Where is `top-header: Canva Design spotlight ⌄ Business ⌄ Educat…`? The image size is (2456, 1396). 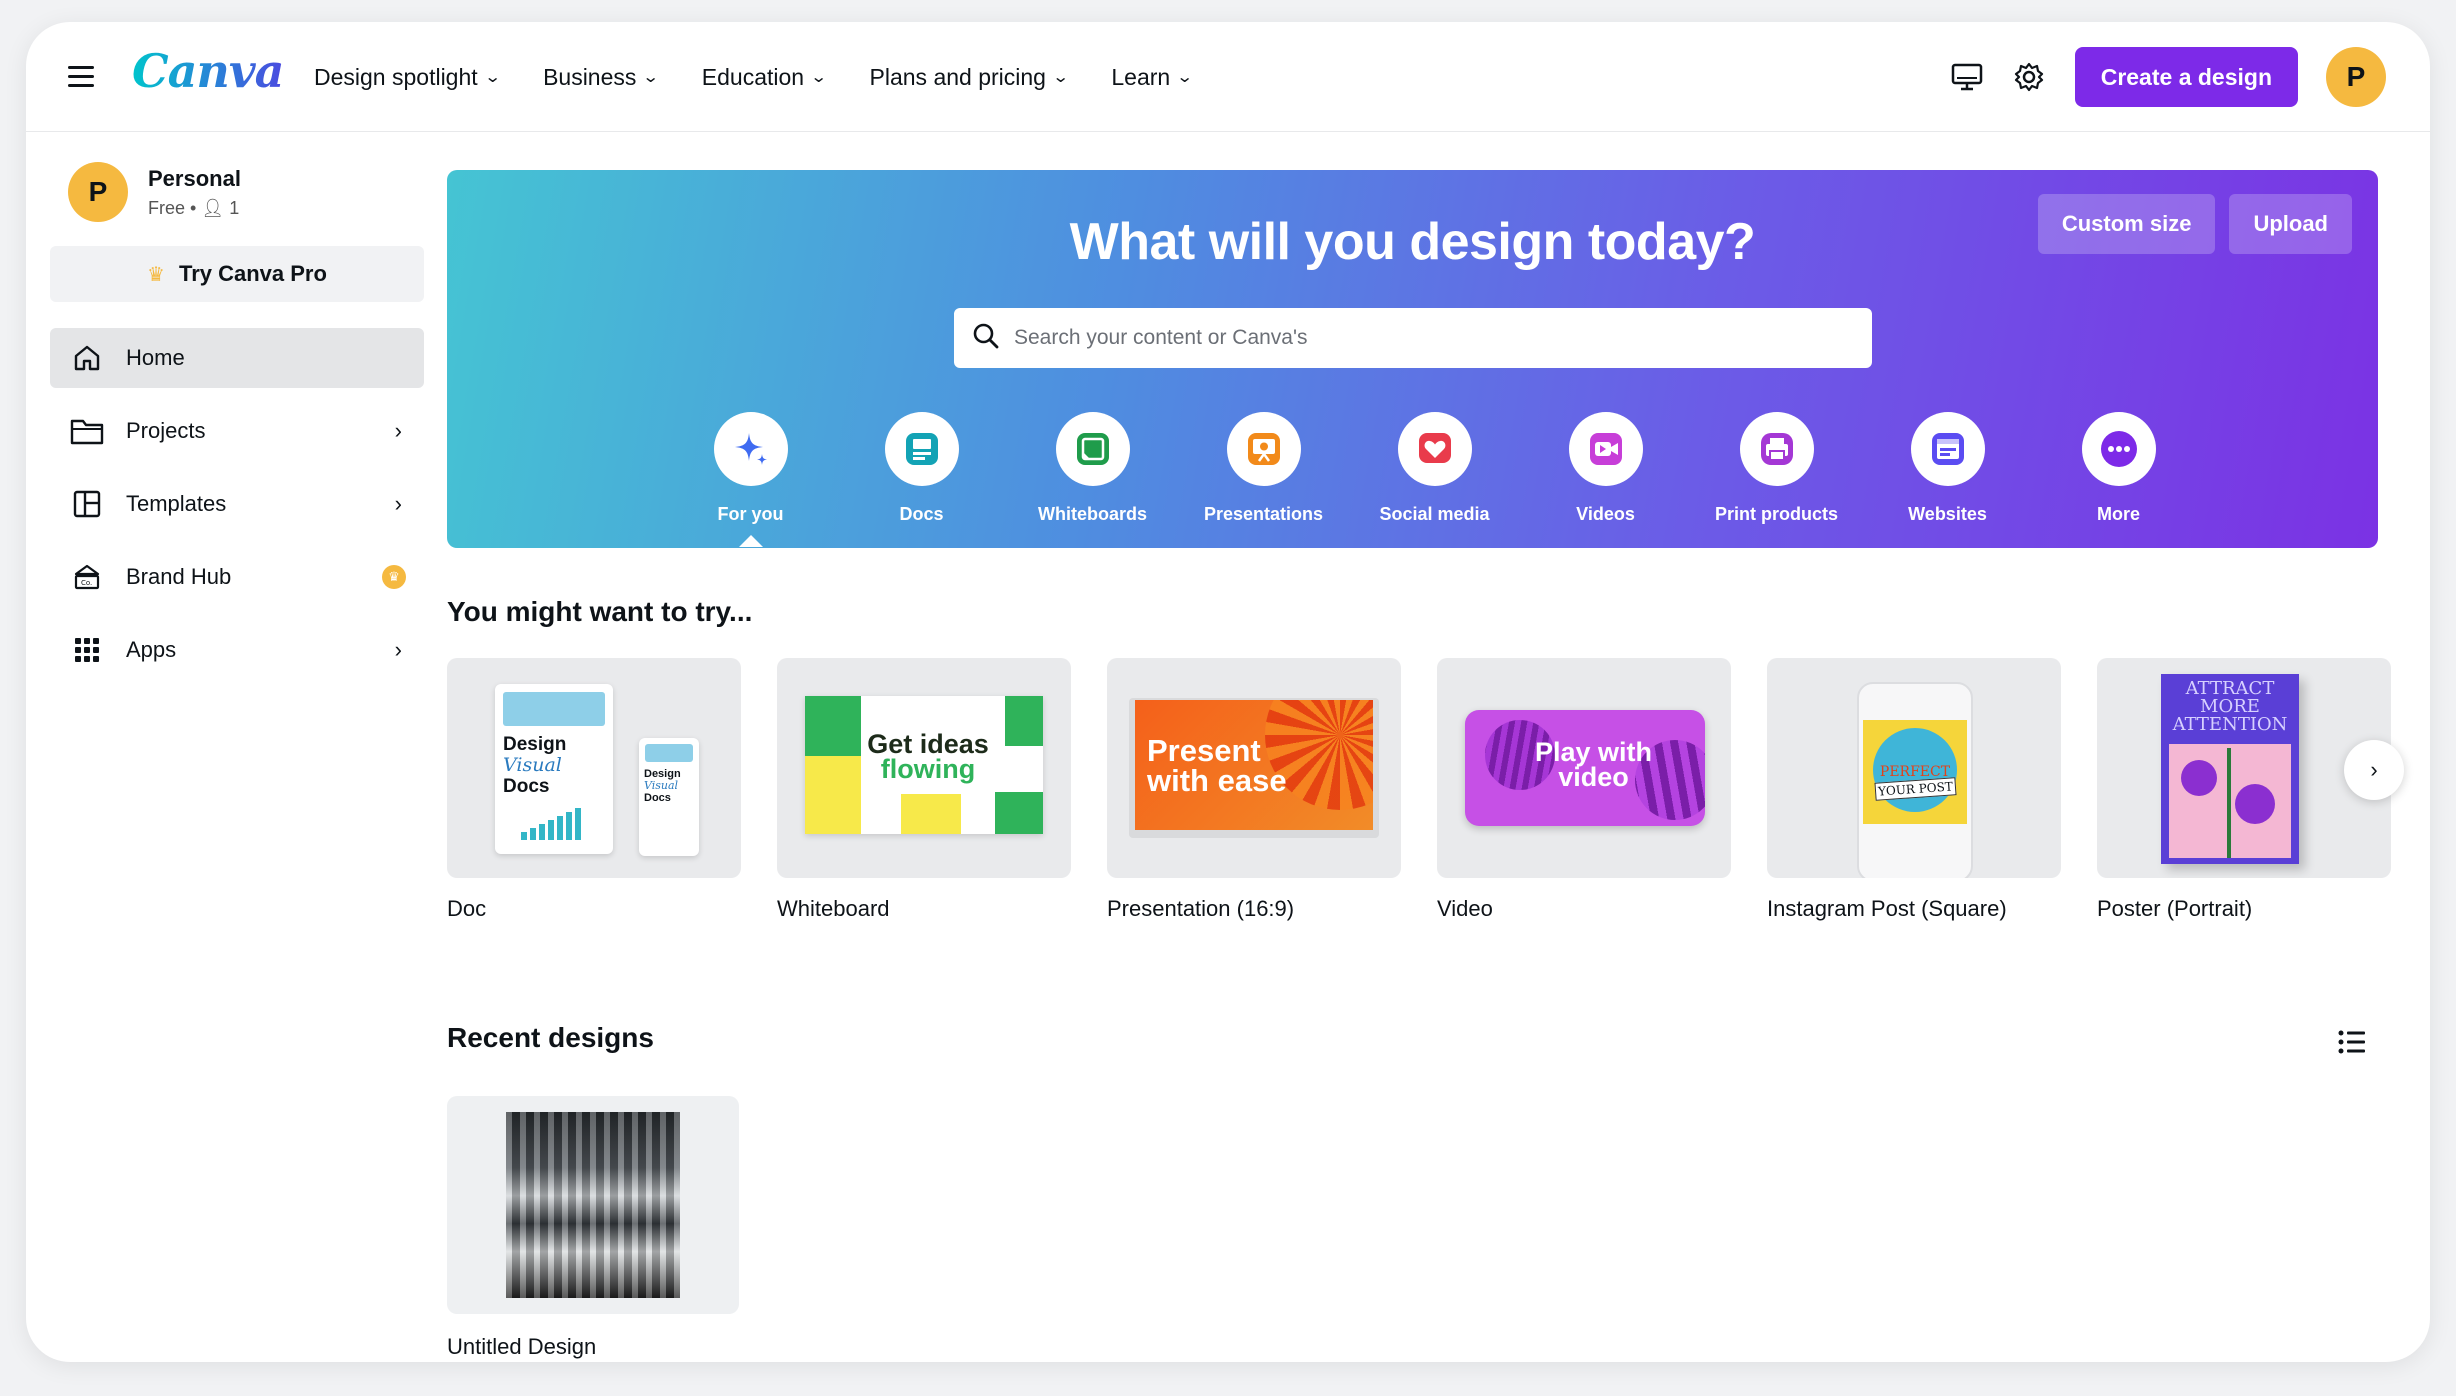
top-header: Canva Design spotlight ⌄ Business ⌄ Educat… is located at coordinates (1228, 77).